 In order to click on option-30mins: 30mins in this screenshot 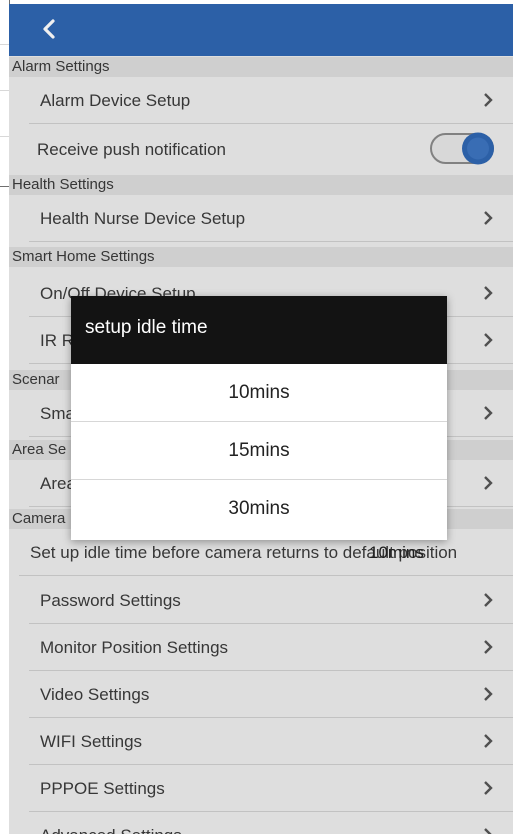, I will do `click(259, 509)`.